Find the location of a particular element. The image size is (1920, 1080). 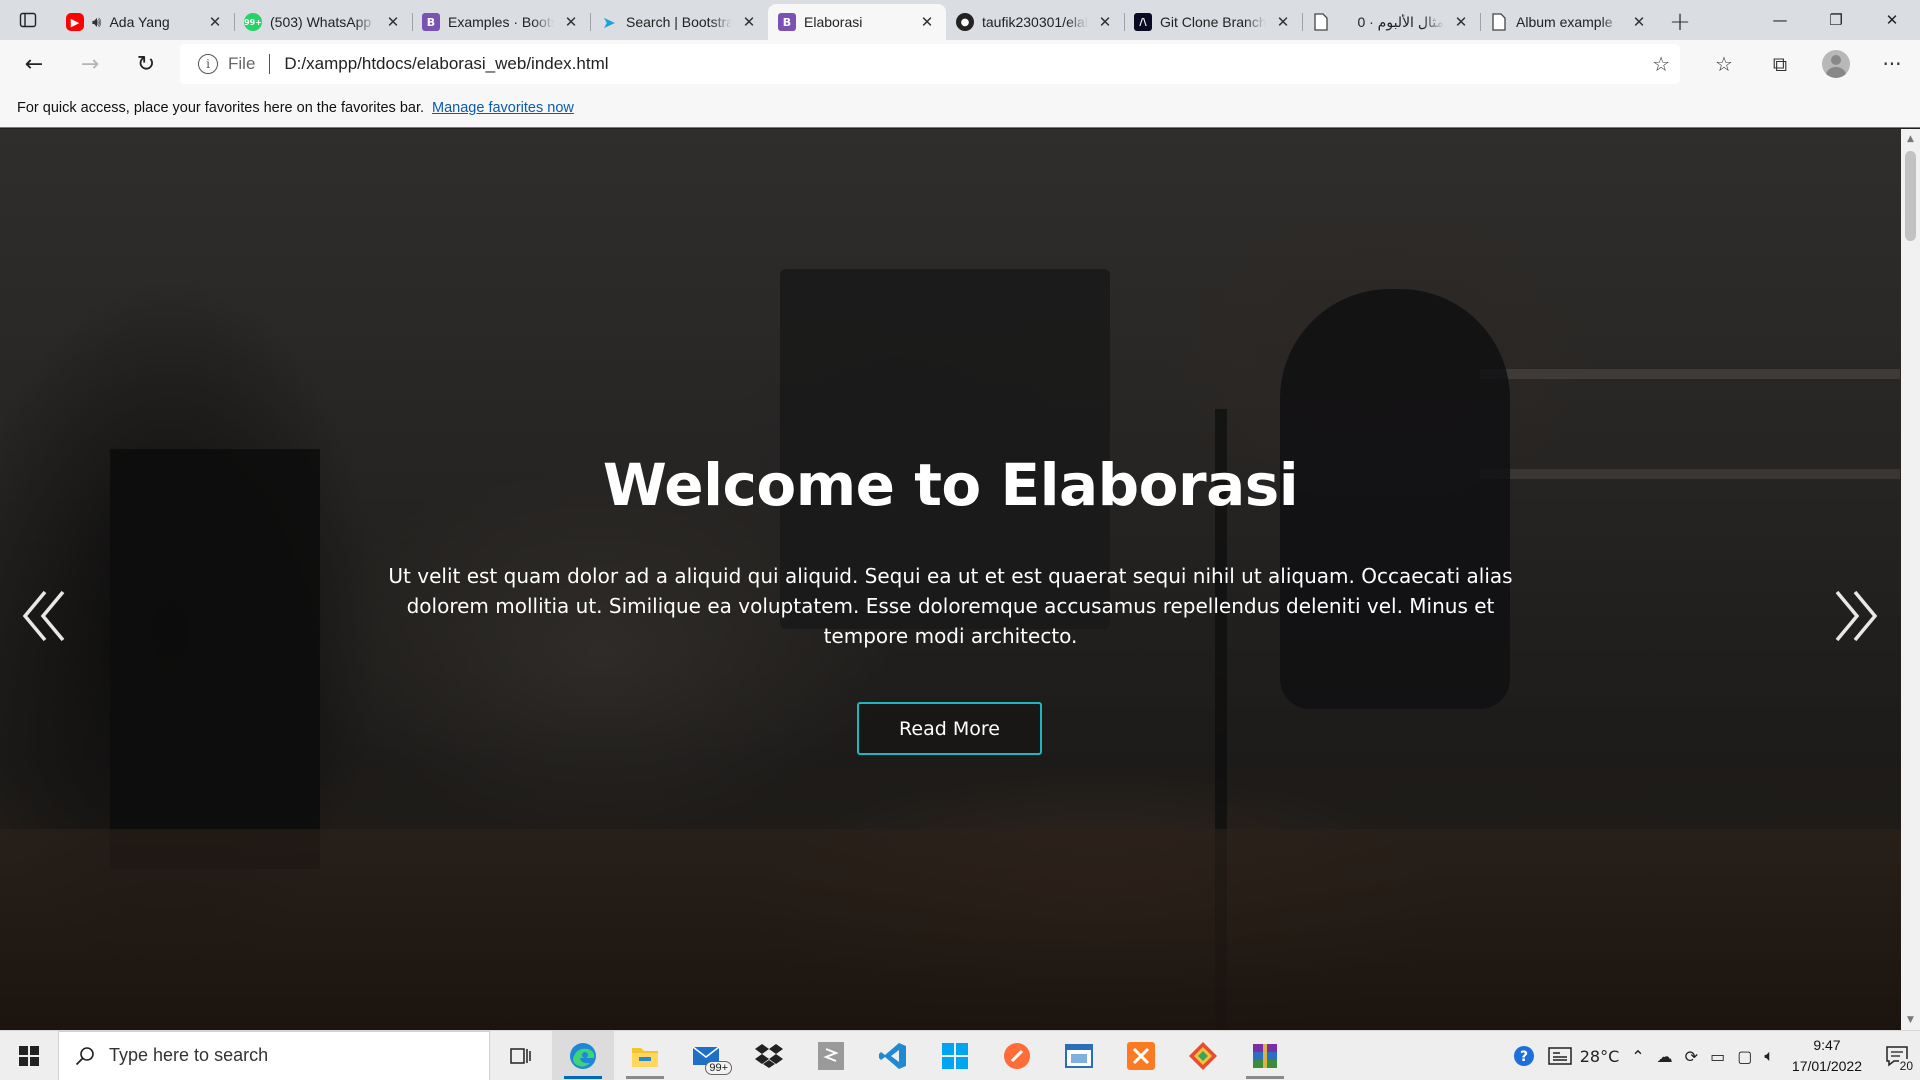

network-status-icon: ☁ is located at coordinates (1665, 1055).